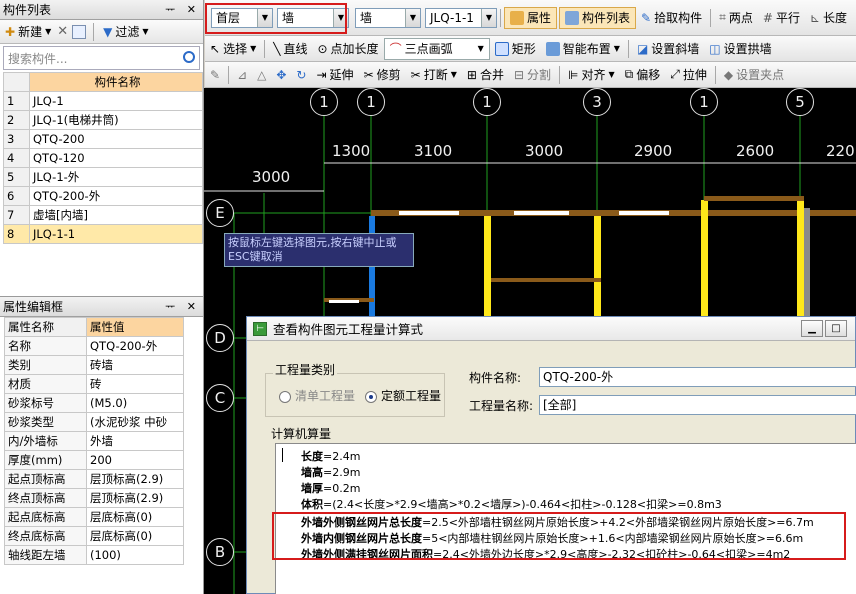 This screenshot has height=594, width=856. What do you see at coordinates (79, 31) in the screenshot?
I see `copy-icon` at bounding box center [79, 31].